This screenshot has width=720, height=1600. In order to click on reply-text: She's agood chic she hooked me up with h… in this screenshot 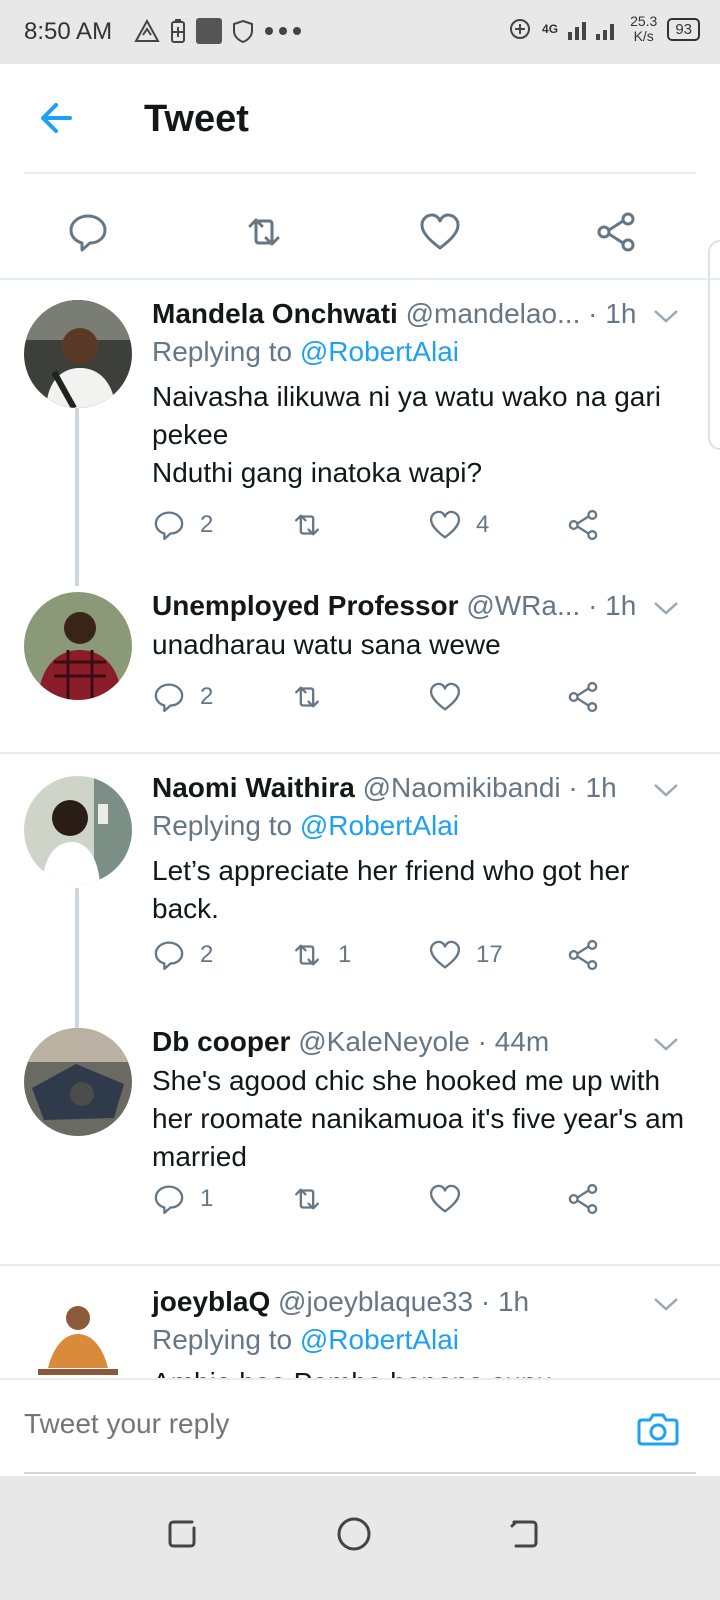, I will do `click(418, 1118)`.